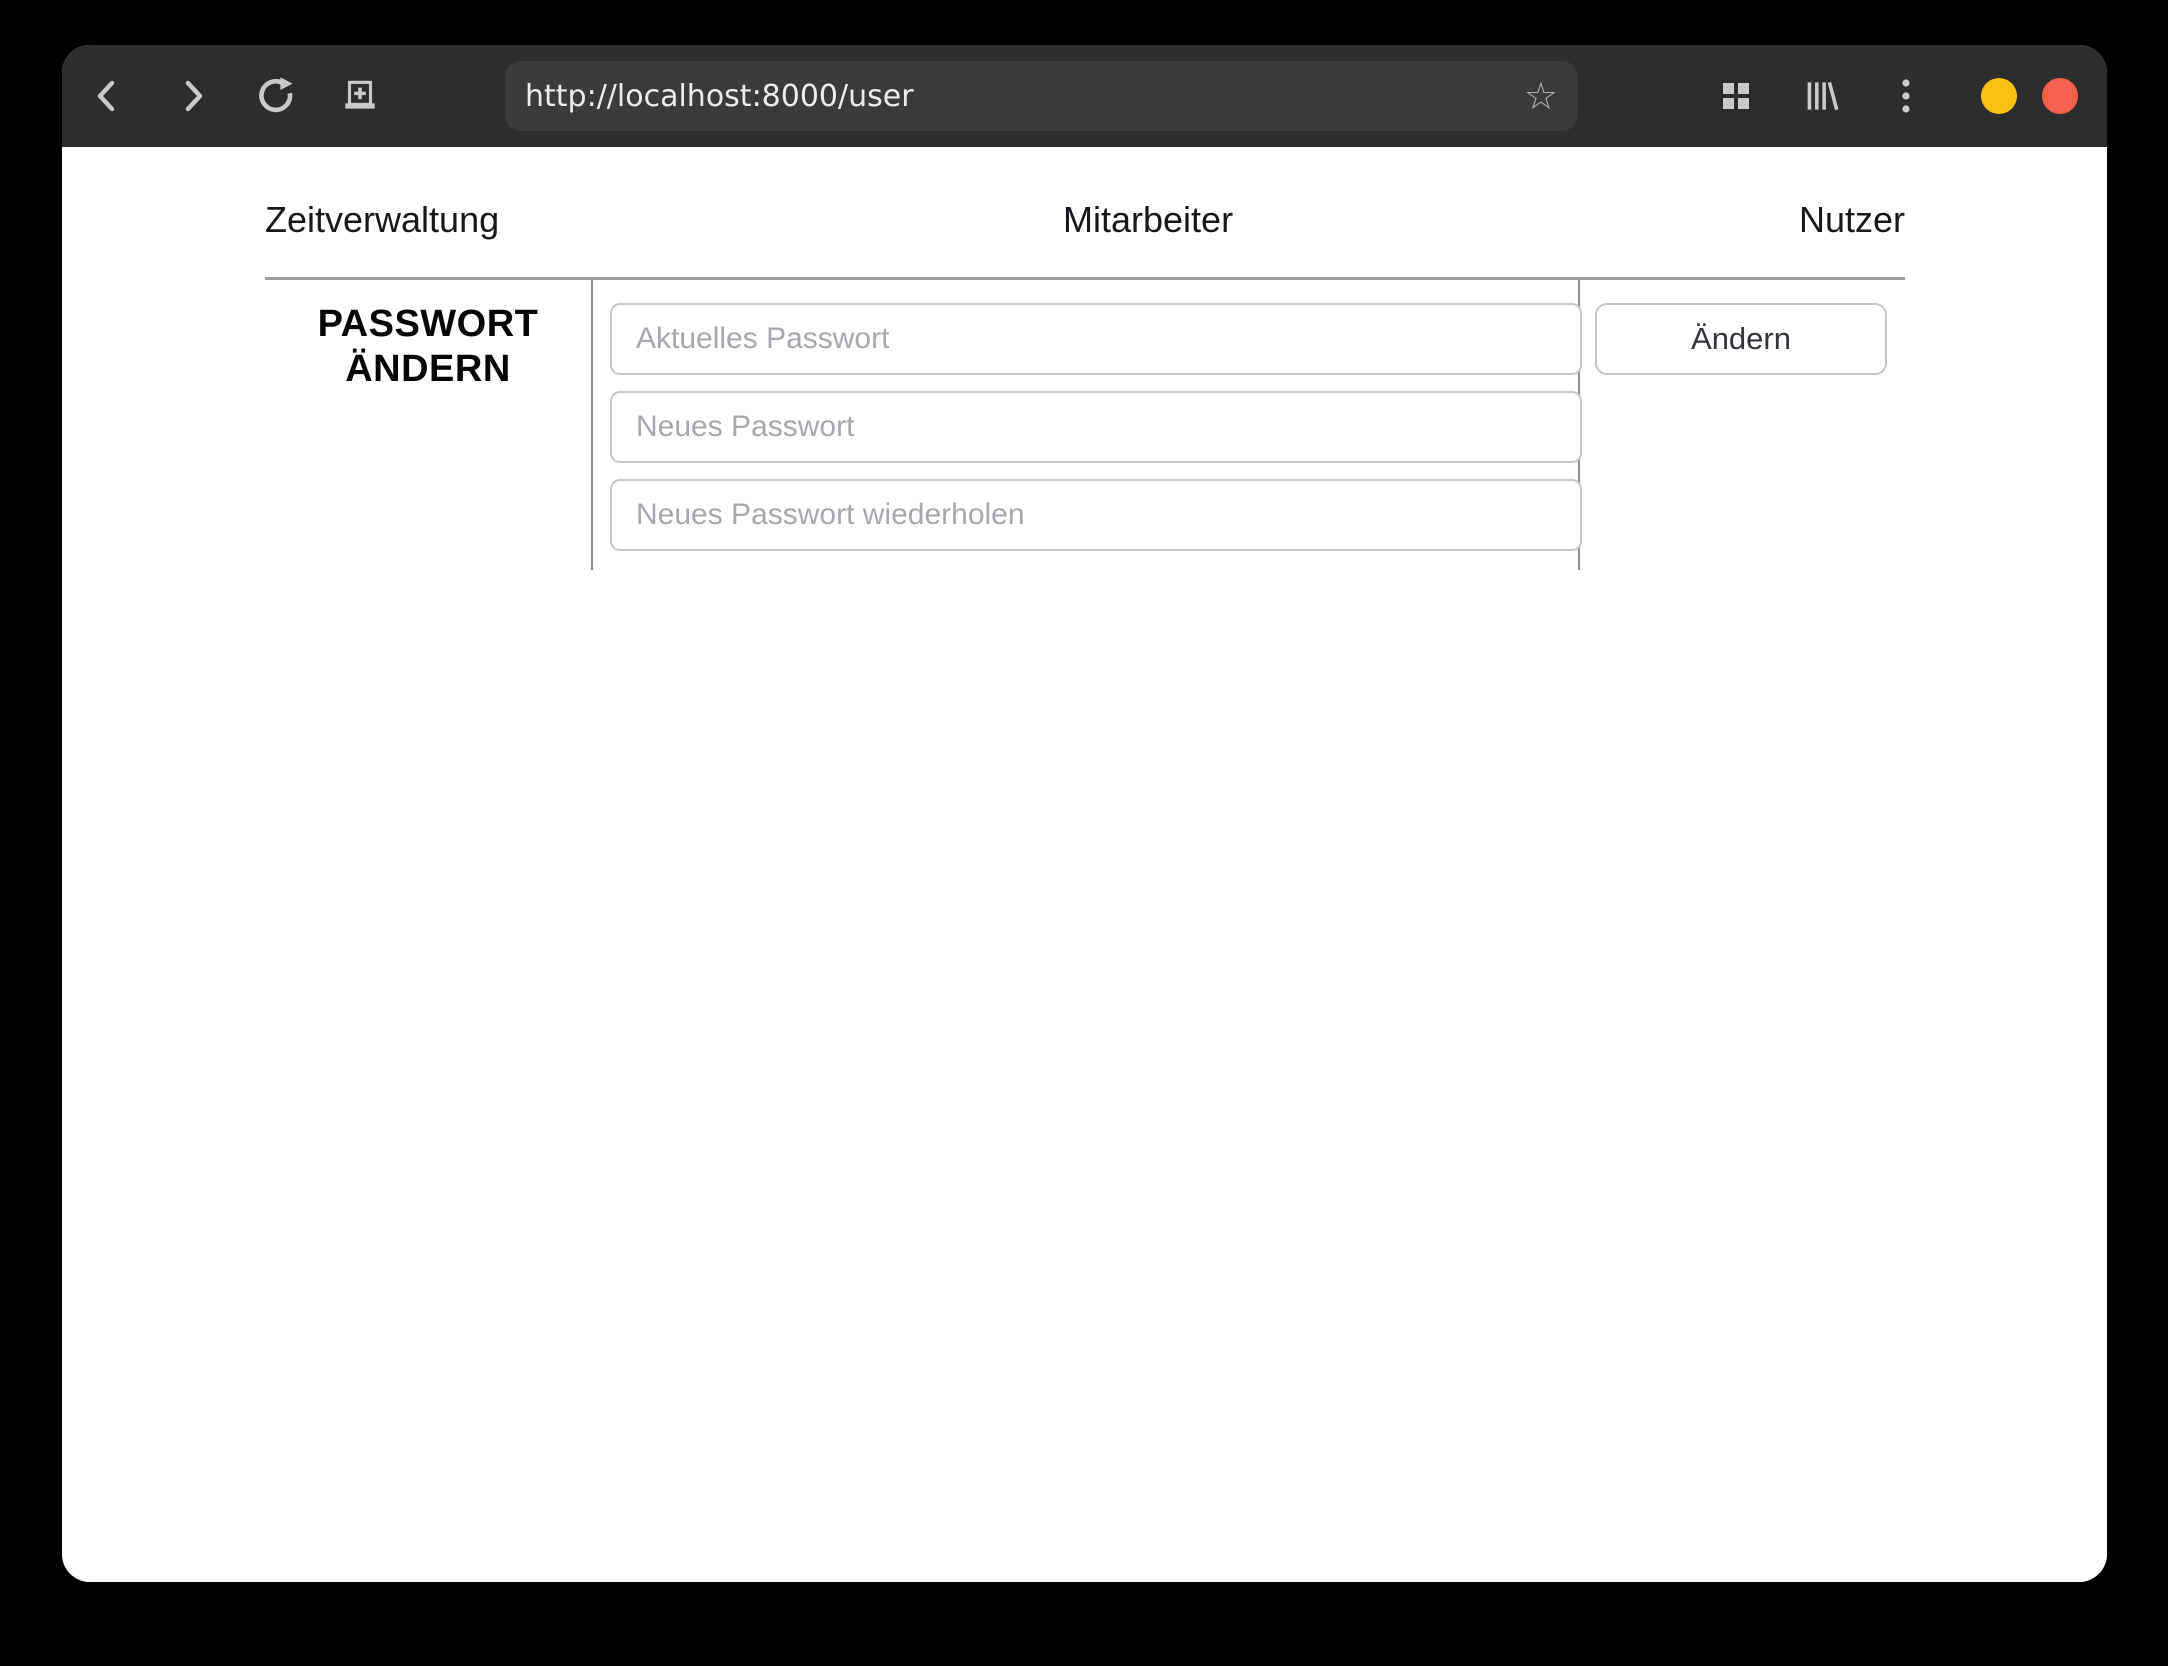 This screenshot has height=1666, width=2168. I want to click on forward-icon, so click(194, 96).